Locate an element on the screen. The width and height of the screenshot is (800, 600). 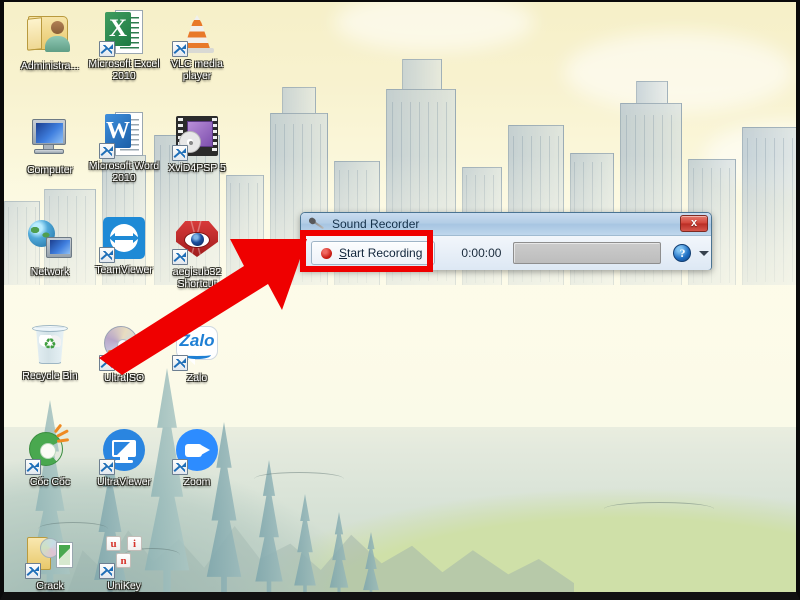
icon-glyph: ♻ is located at coordinates (50, 344).